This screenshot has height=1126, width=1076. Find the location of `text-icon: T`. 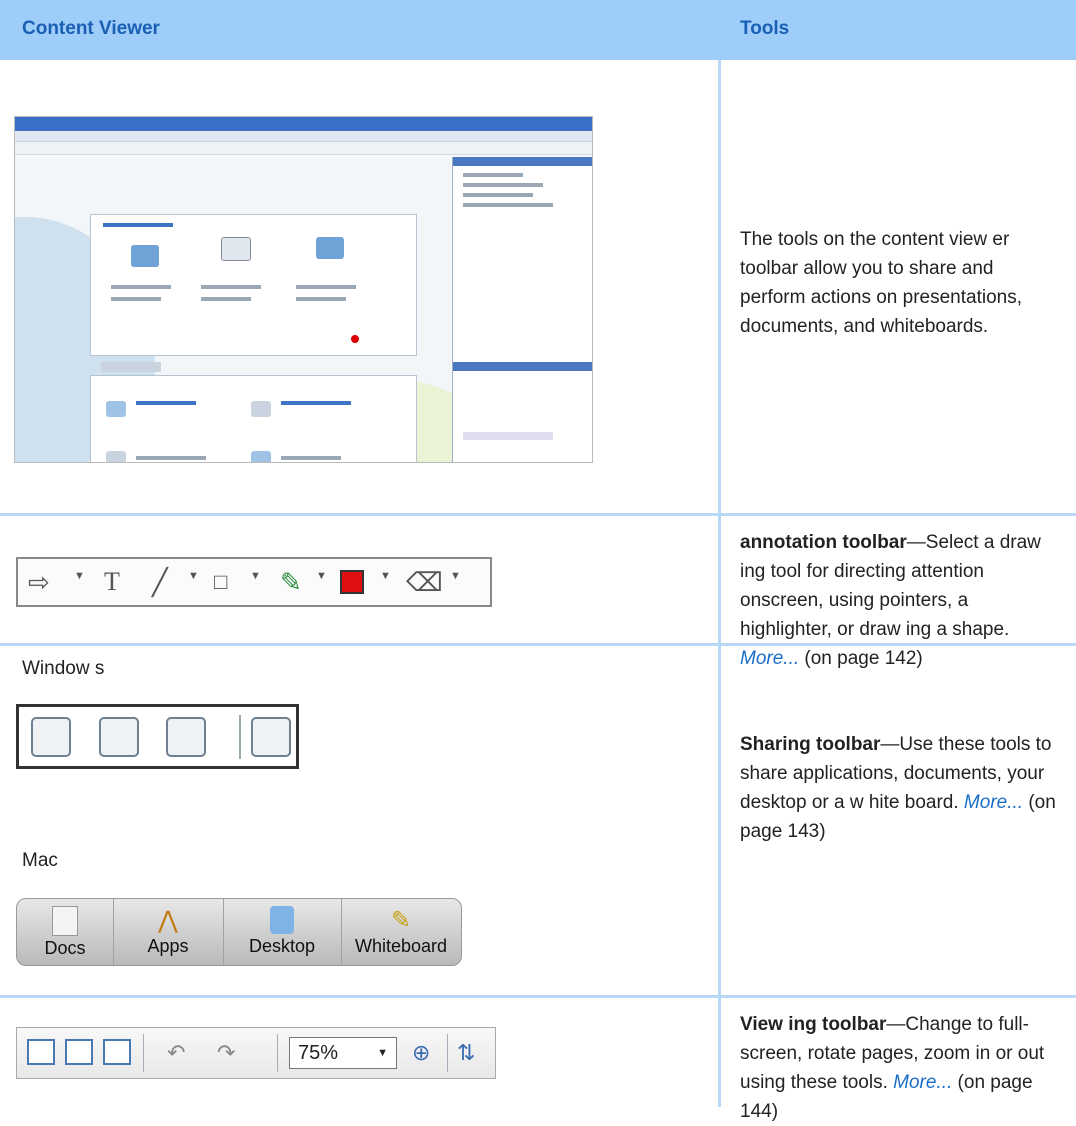

text-icon: T is located at coordinates (112, 582).